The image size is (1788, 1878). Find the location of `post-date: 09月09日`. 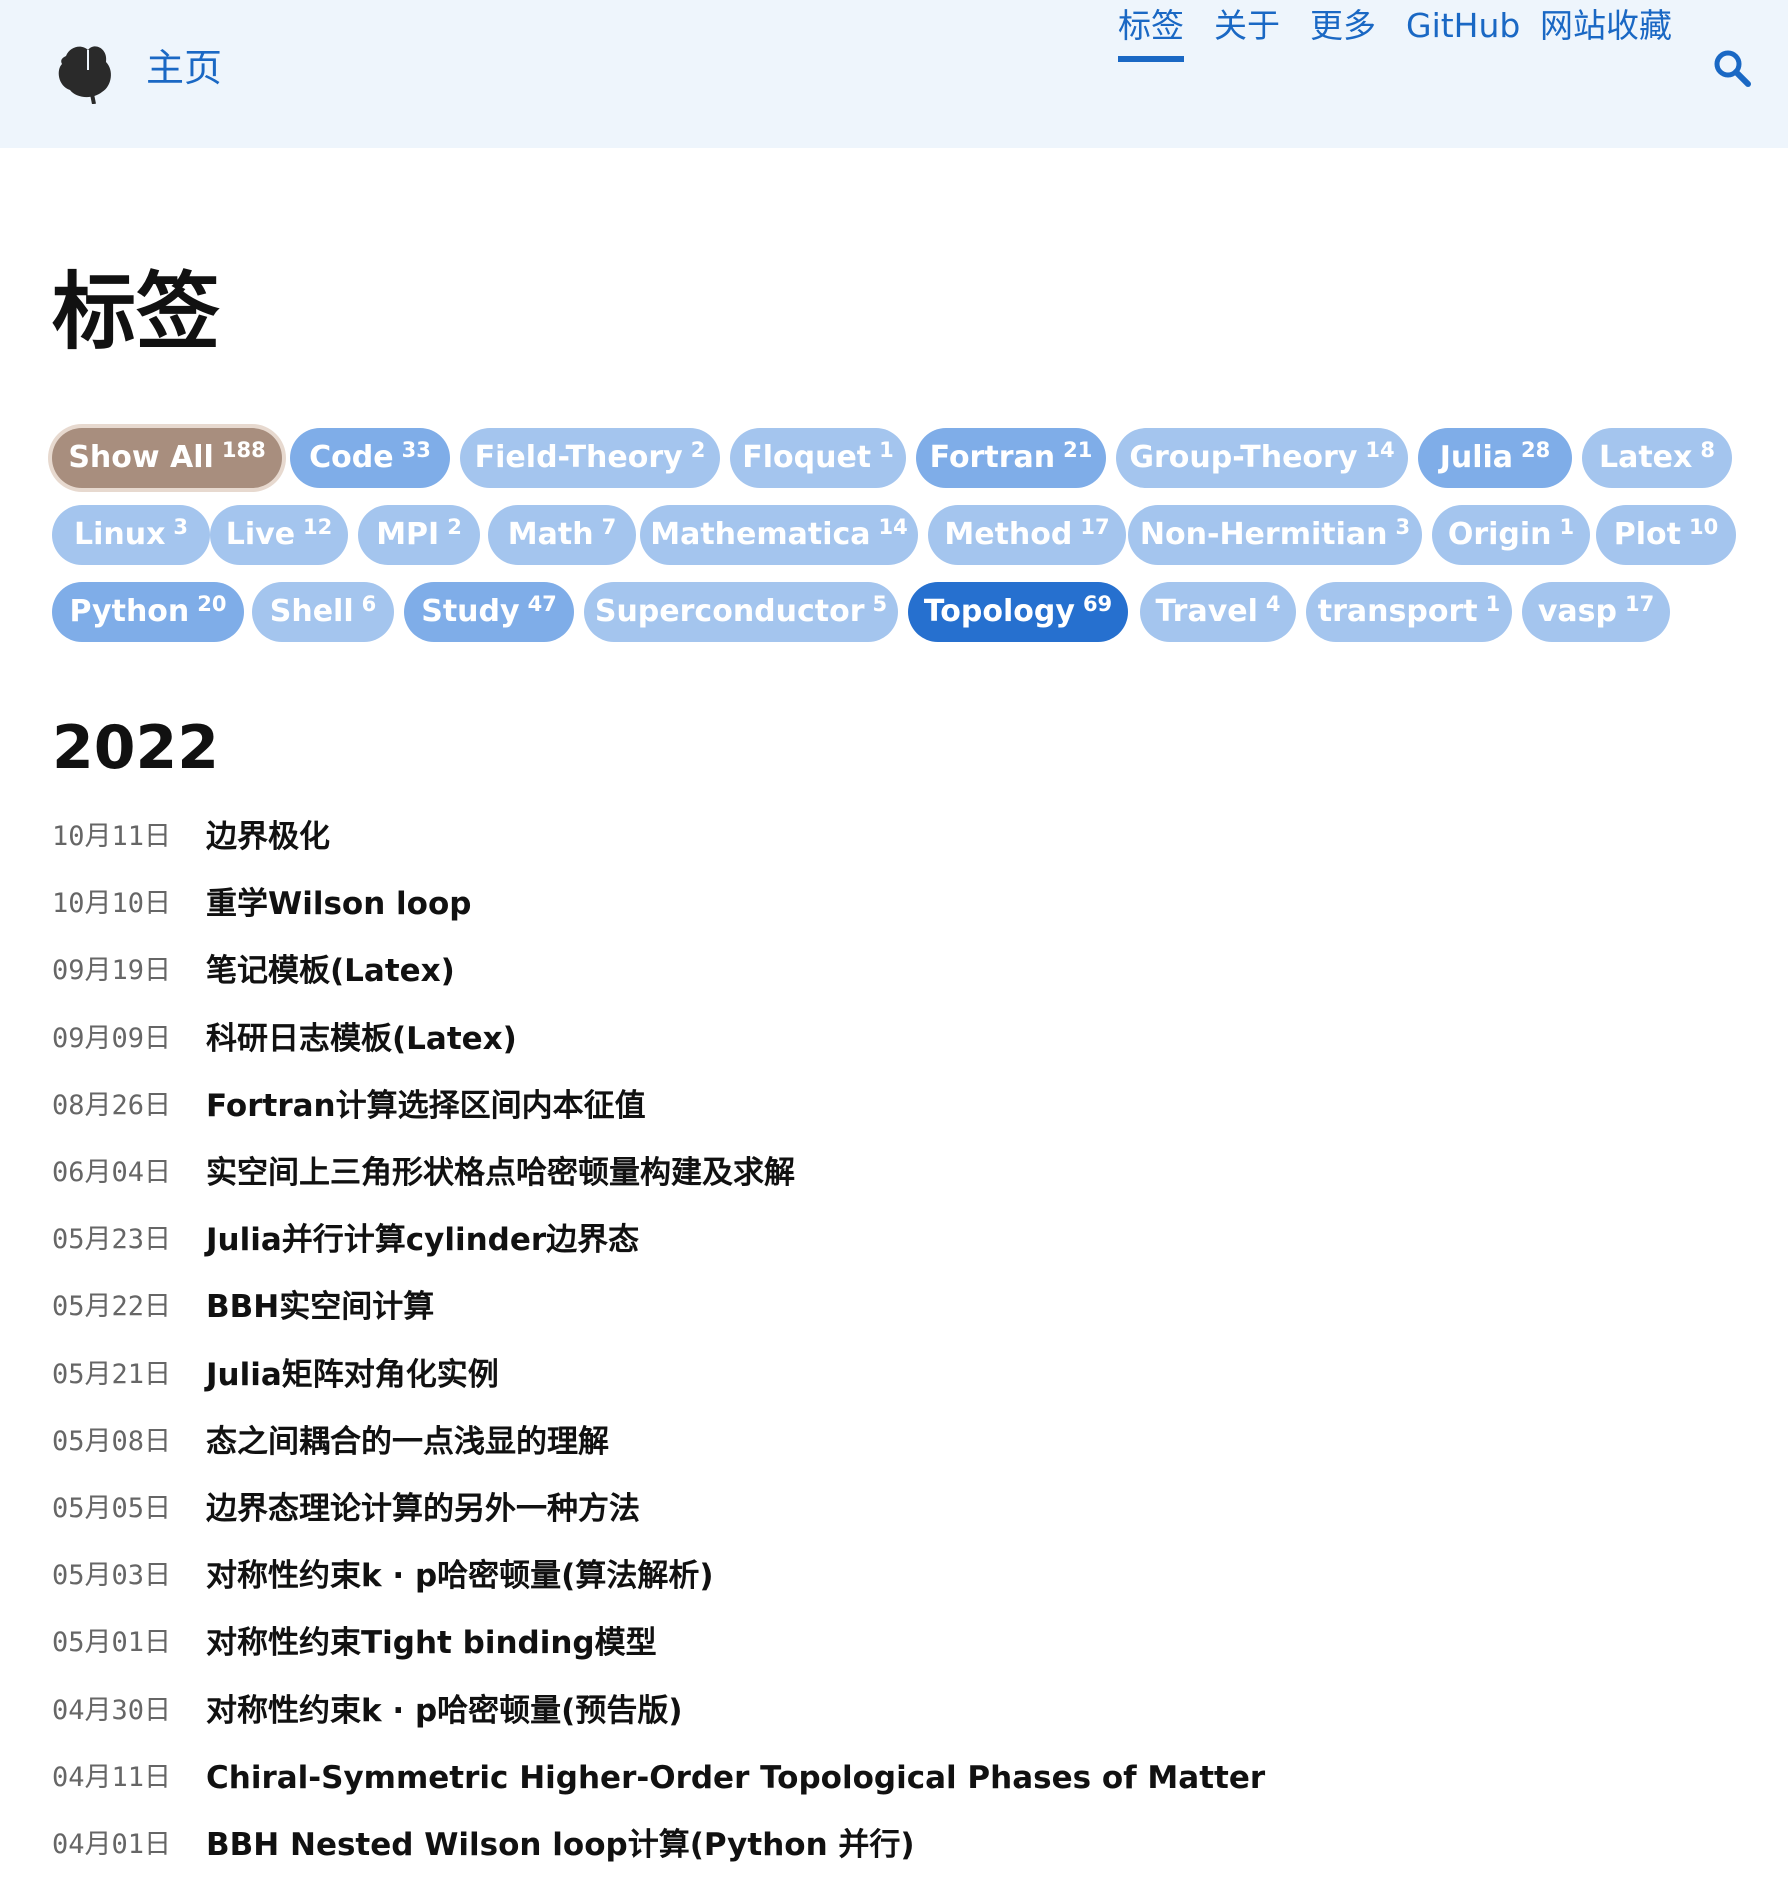

post-date: 09月09日 is located at coordinates (112, 1038).